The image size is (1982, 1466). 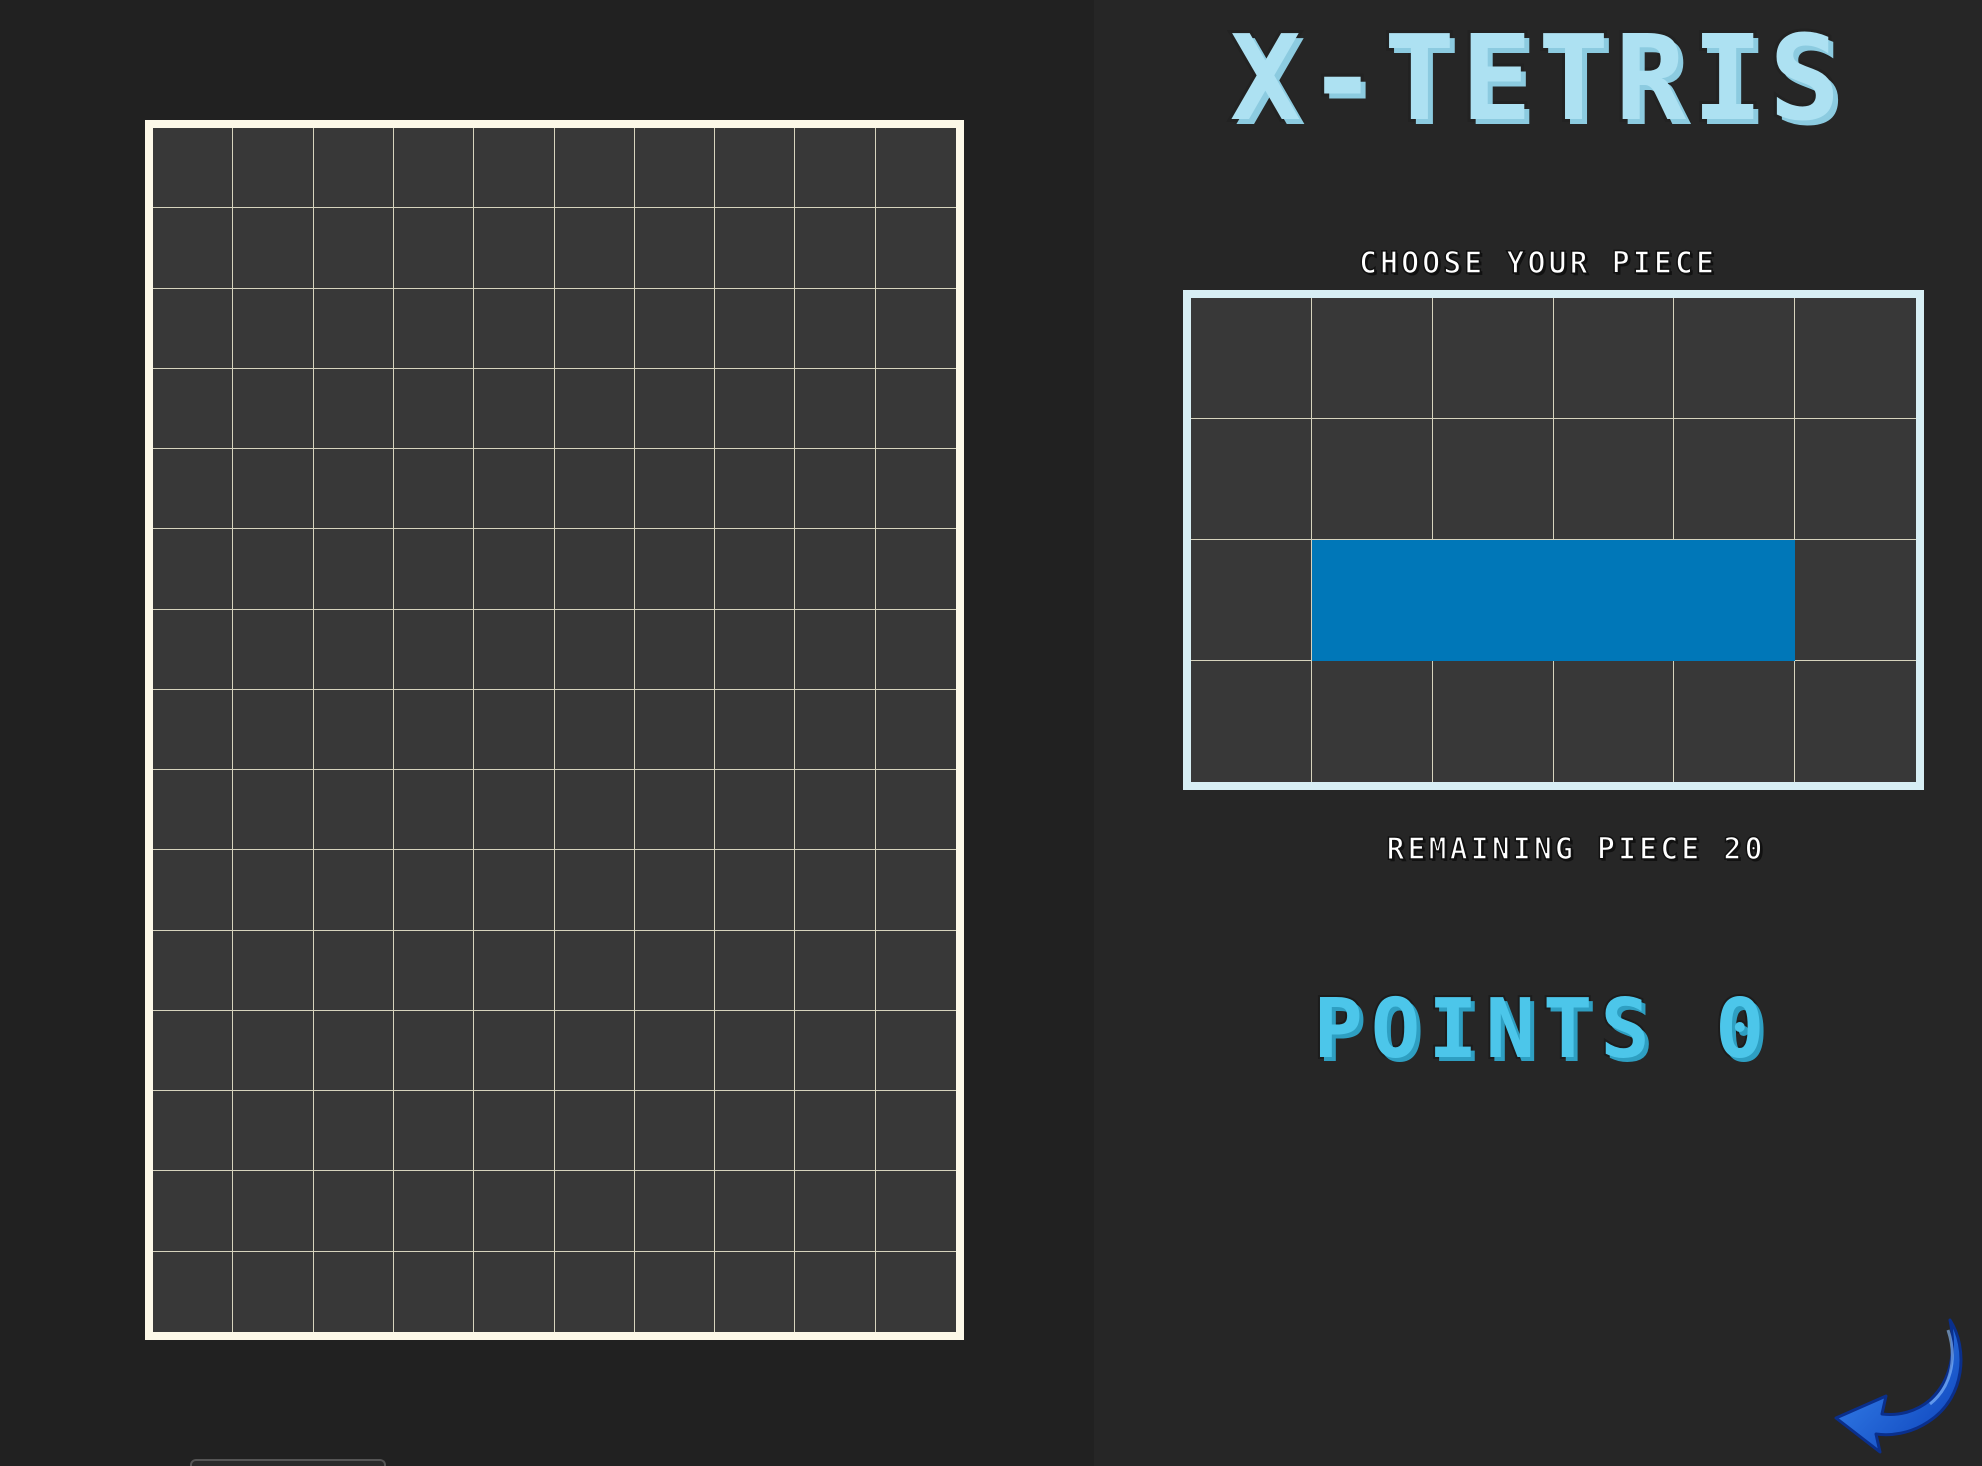 I want to click on bottom-tab, so click(x=288, y=1462).